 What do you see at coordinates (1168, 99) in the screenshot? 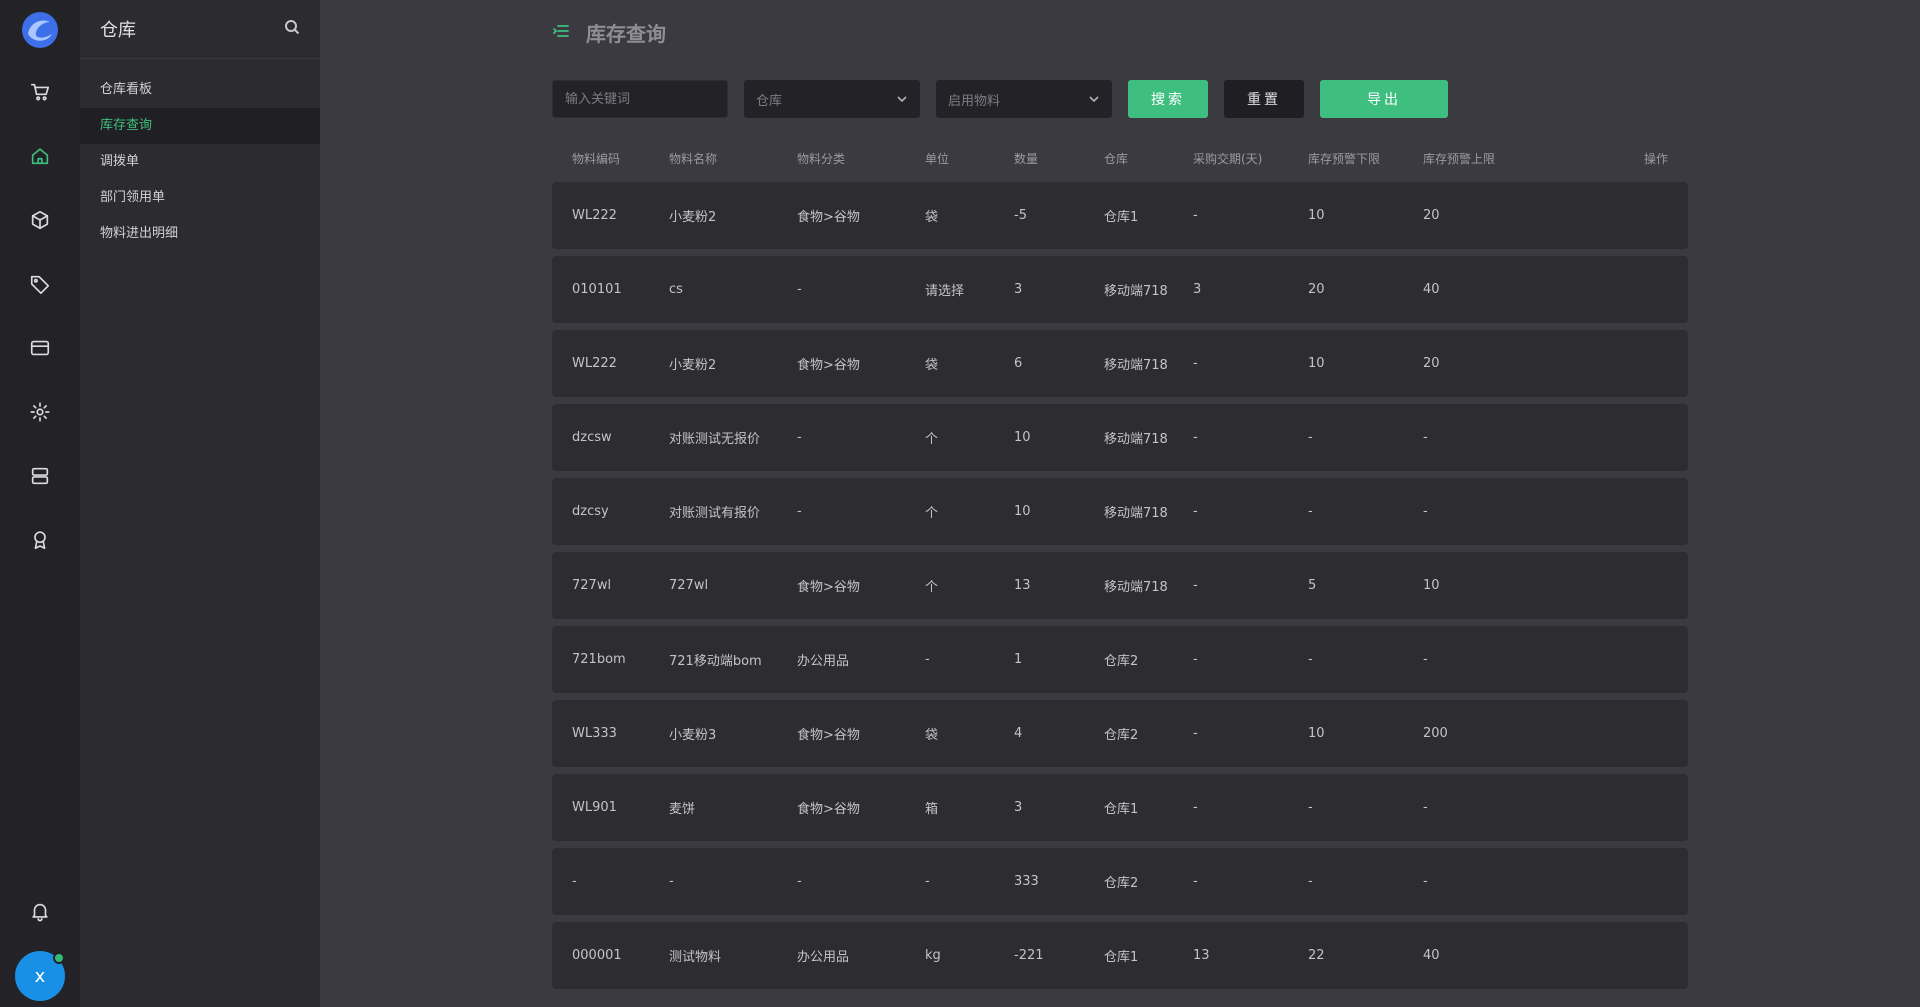
I see `search-button: 搜索` at bounding box center [1168, 99].